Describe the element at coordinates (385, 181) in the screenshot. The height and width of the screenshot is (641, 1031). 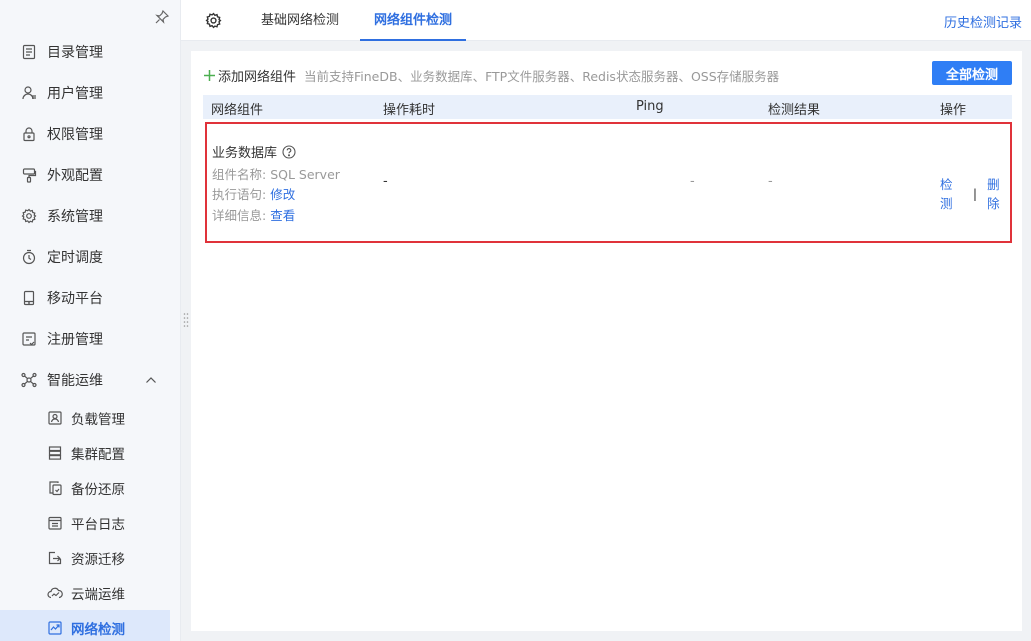
I see `duration-cell: -` at that location.